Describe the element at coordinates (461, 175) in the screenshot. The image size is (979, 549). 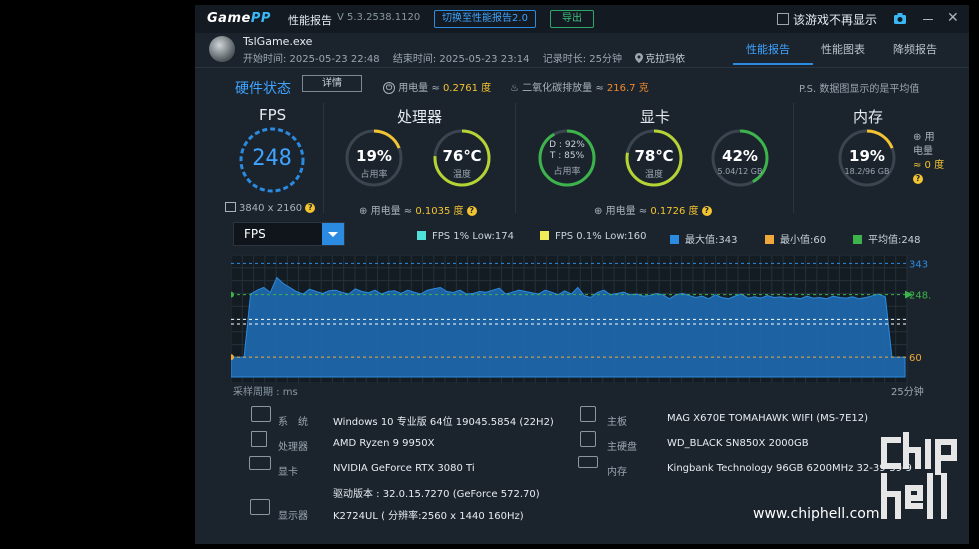
I see `cpu-temp-label: 温度` at that location.